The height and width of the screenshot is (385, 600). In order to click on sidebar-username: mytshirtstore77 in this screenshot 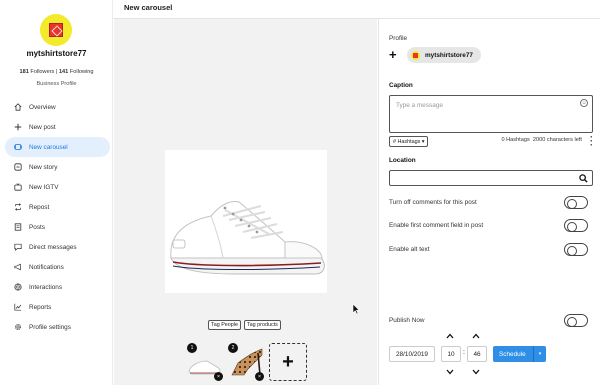, I will do `click(56, 53)`.